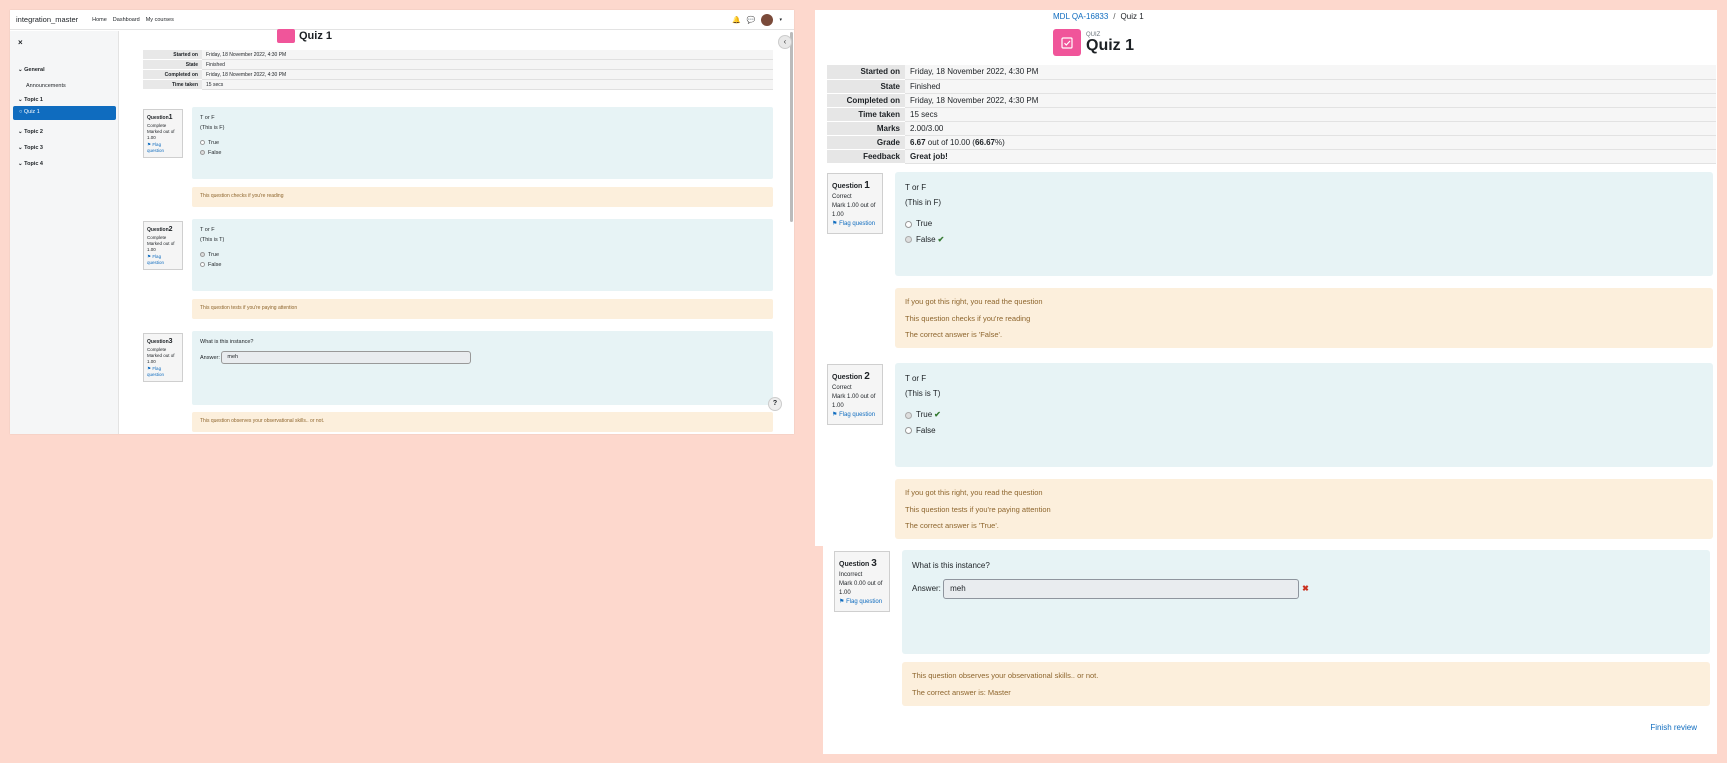 The height and width of the screenshot is (763, 1727). I want to click on bell-icon: 🔔, so click(736, 20).